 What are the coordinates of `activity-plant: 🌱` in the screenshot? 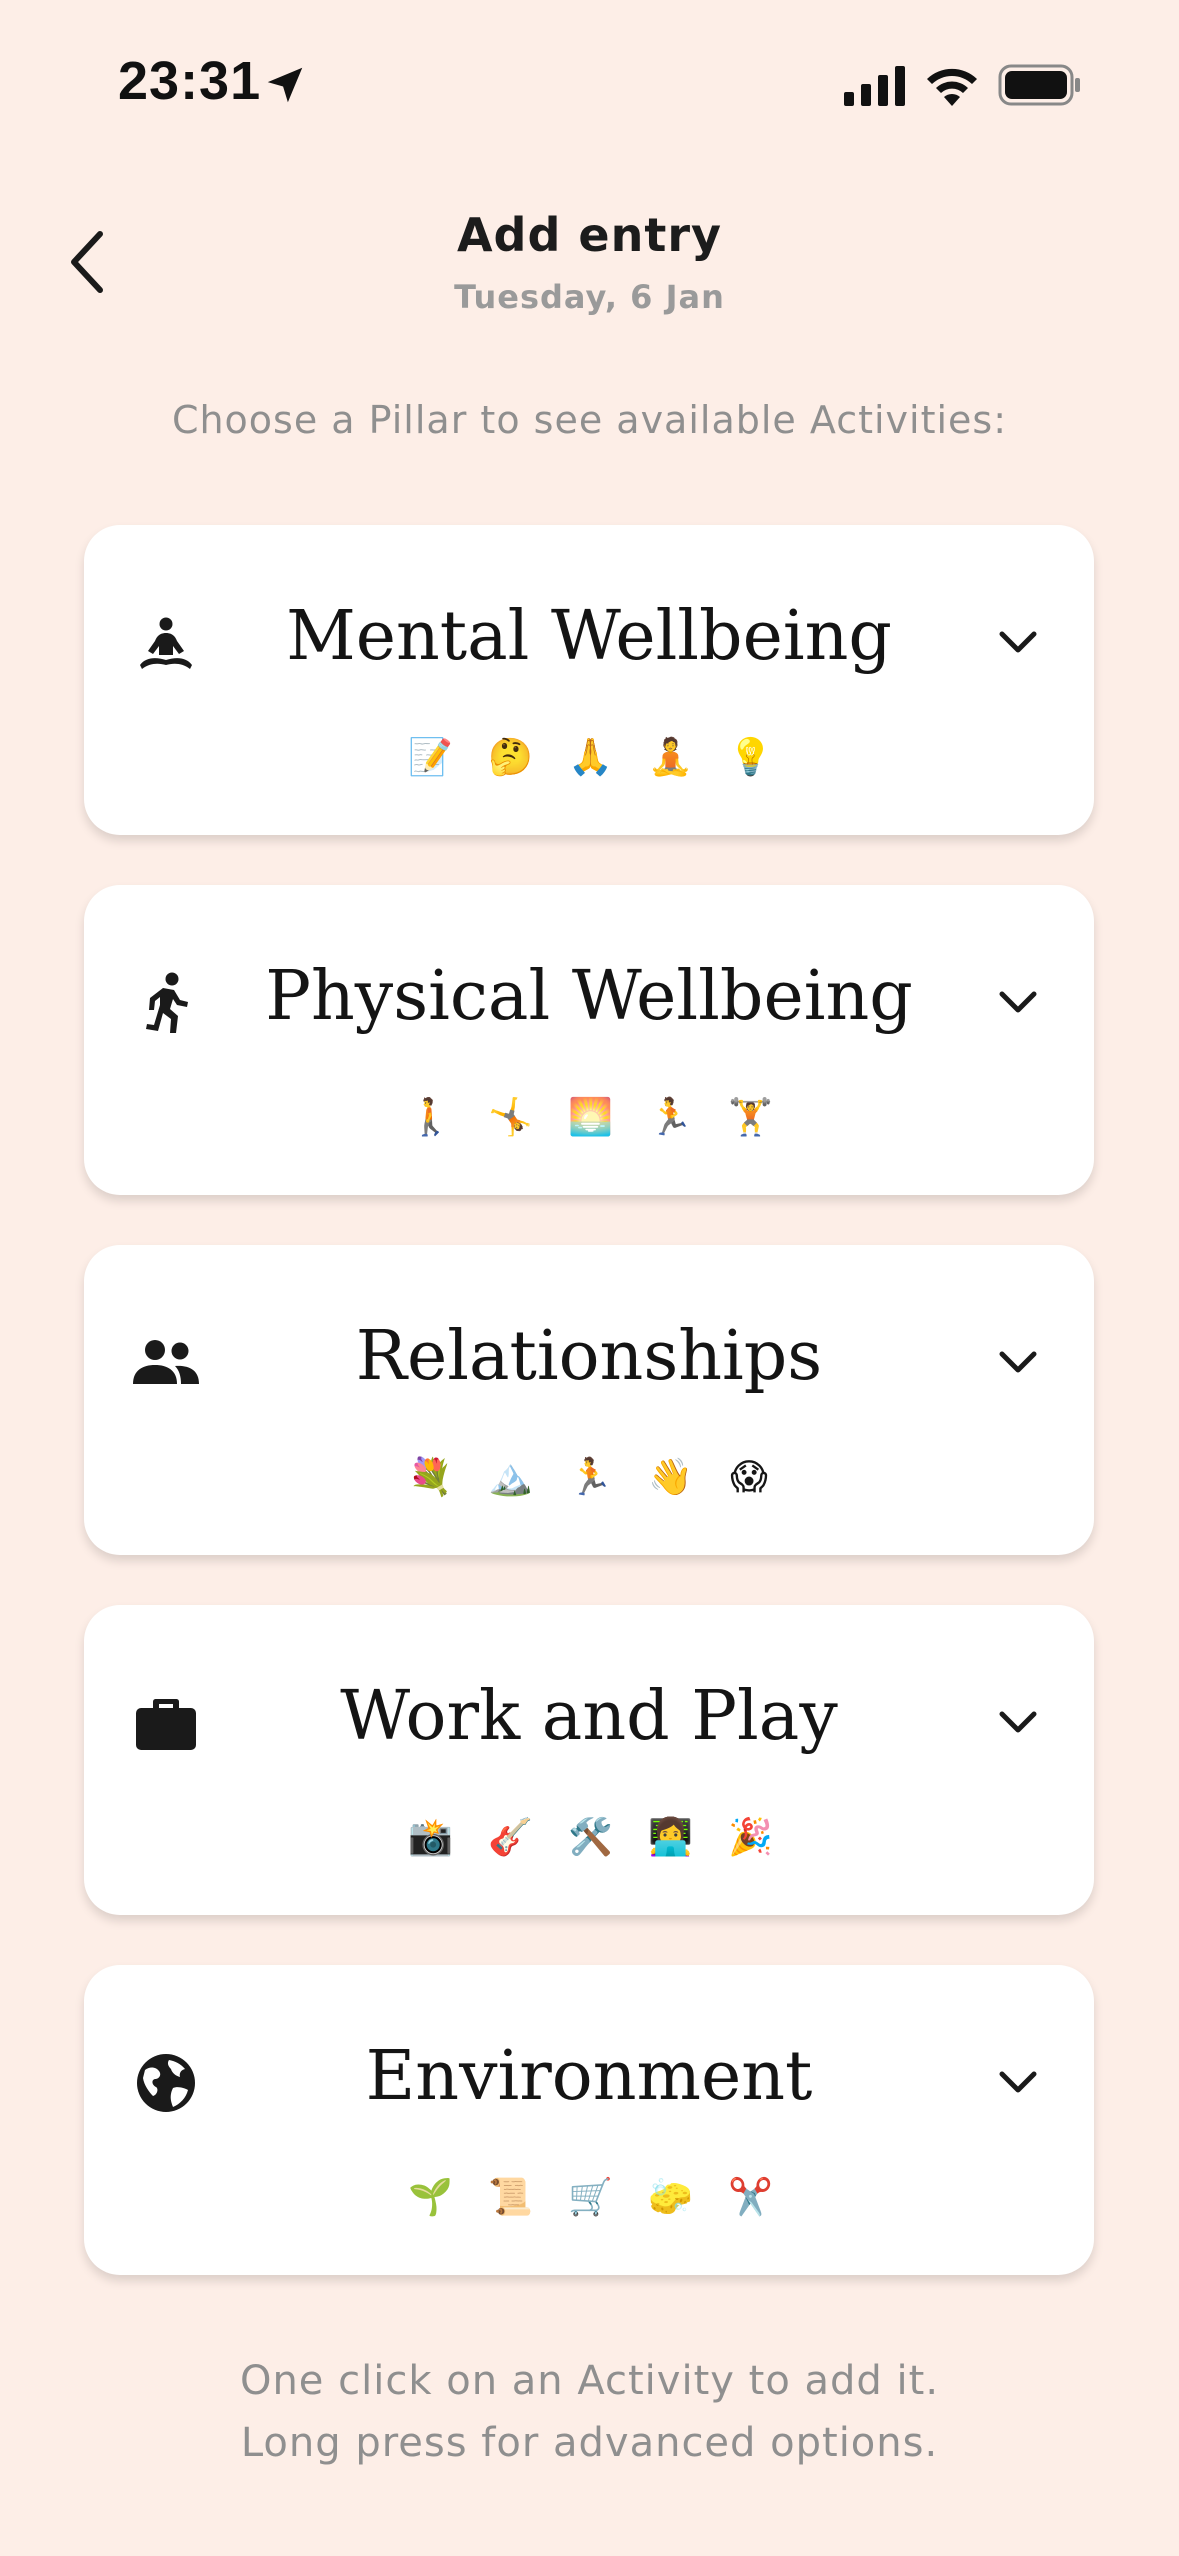 It's located at (430, 2198).